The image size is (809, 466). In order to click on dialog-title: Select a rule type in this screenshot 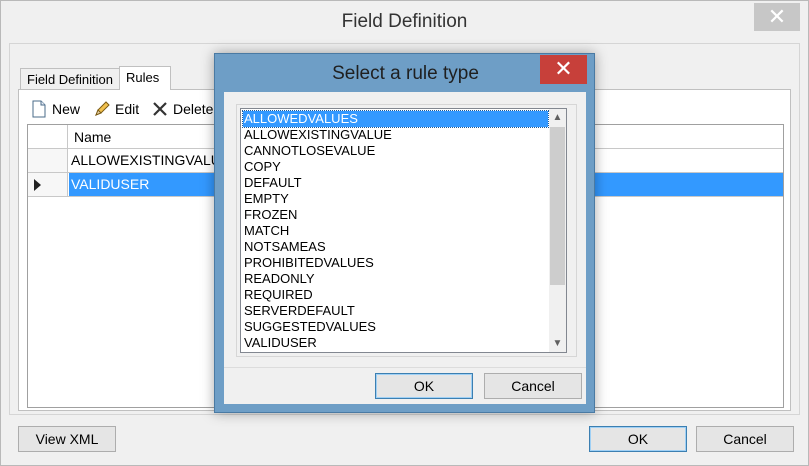, I will do `click(405, 73)`.